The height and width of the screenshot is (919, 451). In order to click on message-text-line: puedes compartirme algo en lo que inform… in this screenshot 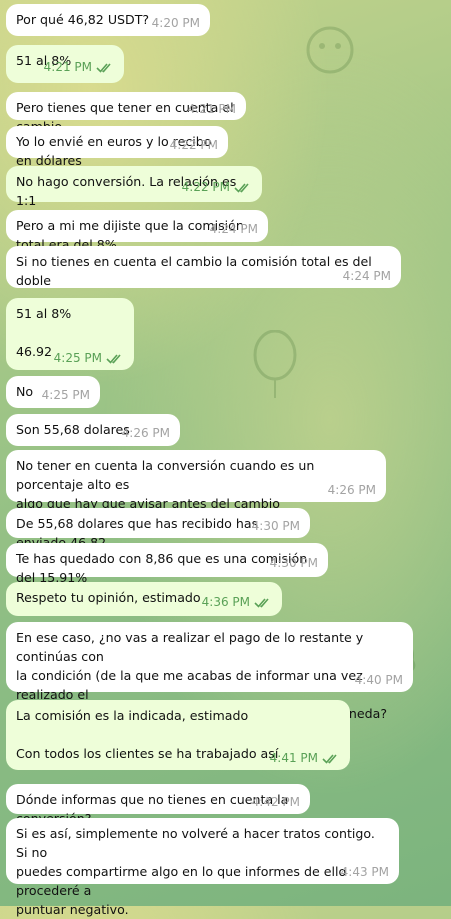, I will do `click(181, 881)`.